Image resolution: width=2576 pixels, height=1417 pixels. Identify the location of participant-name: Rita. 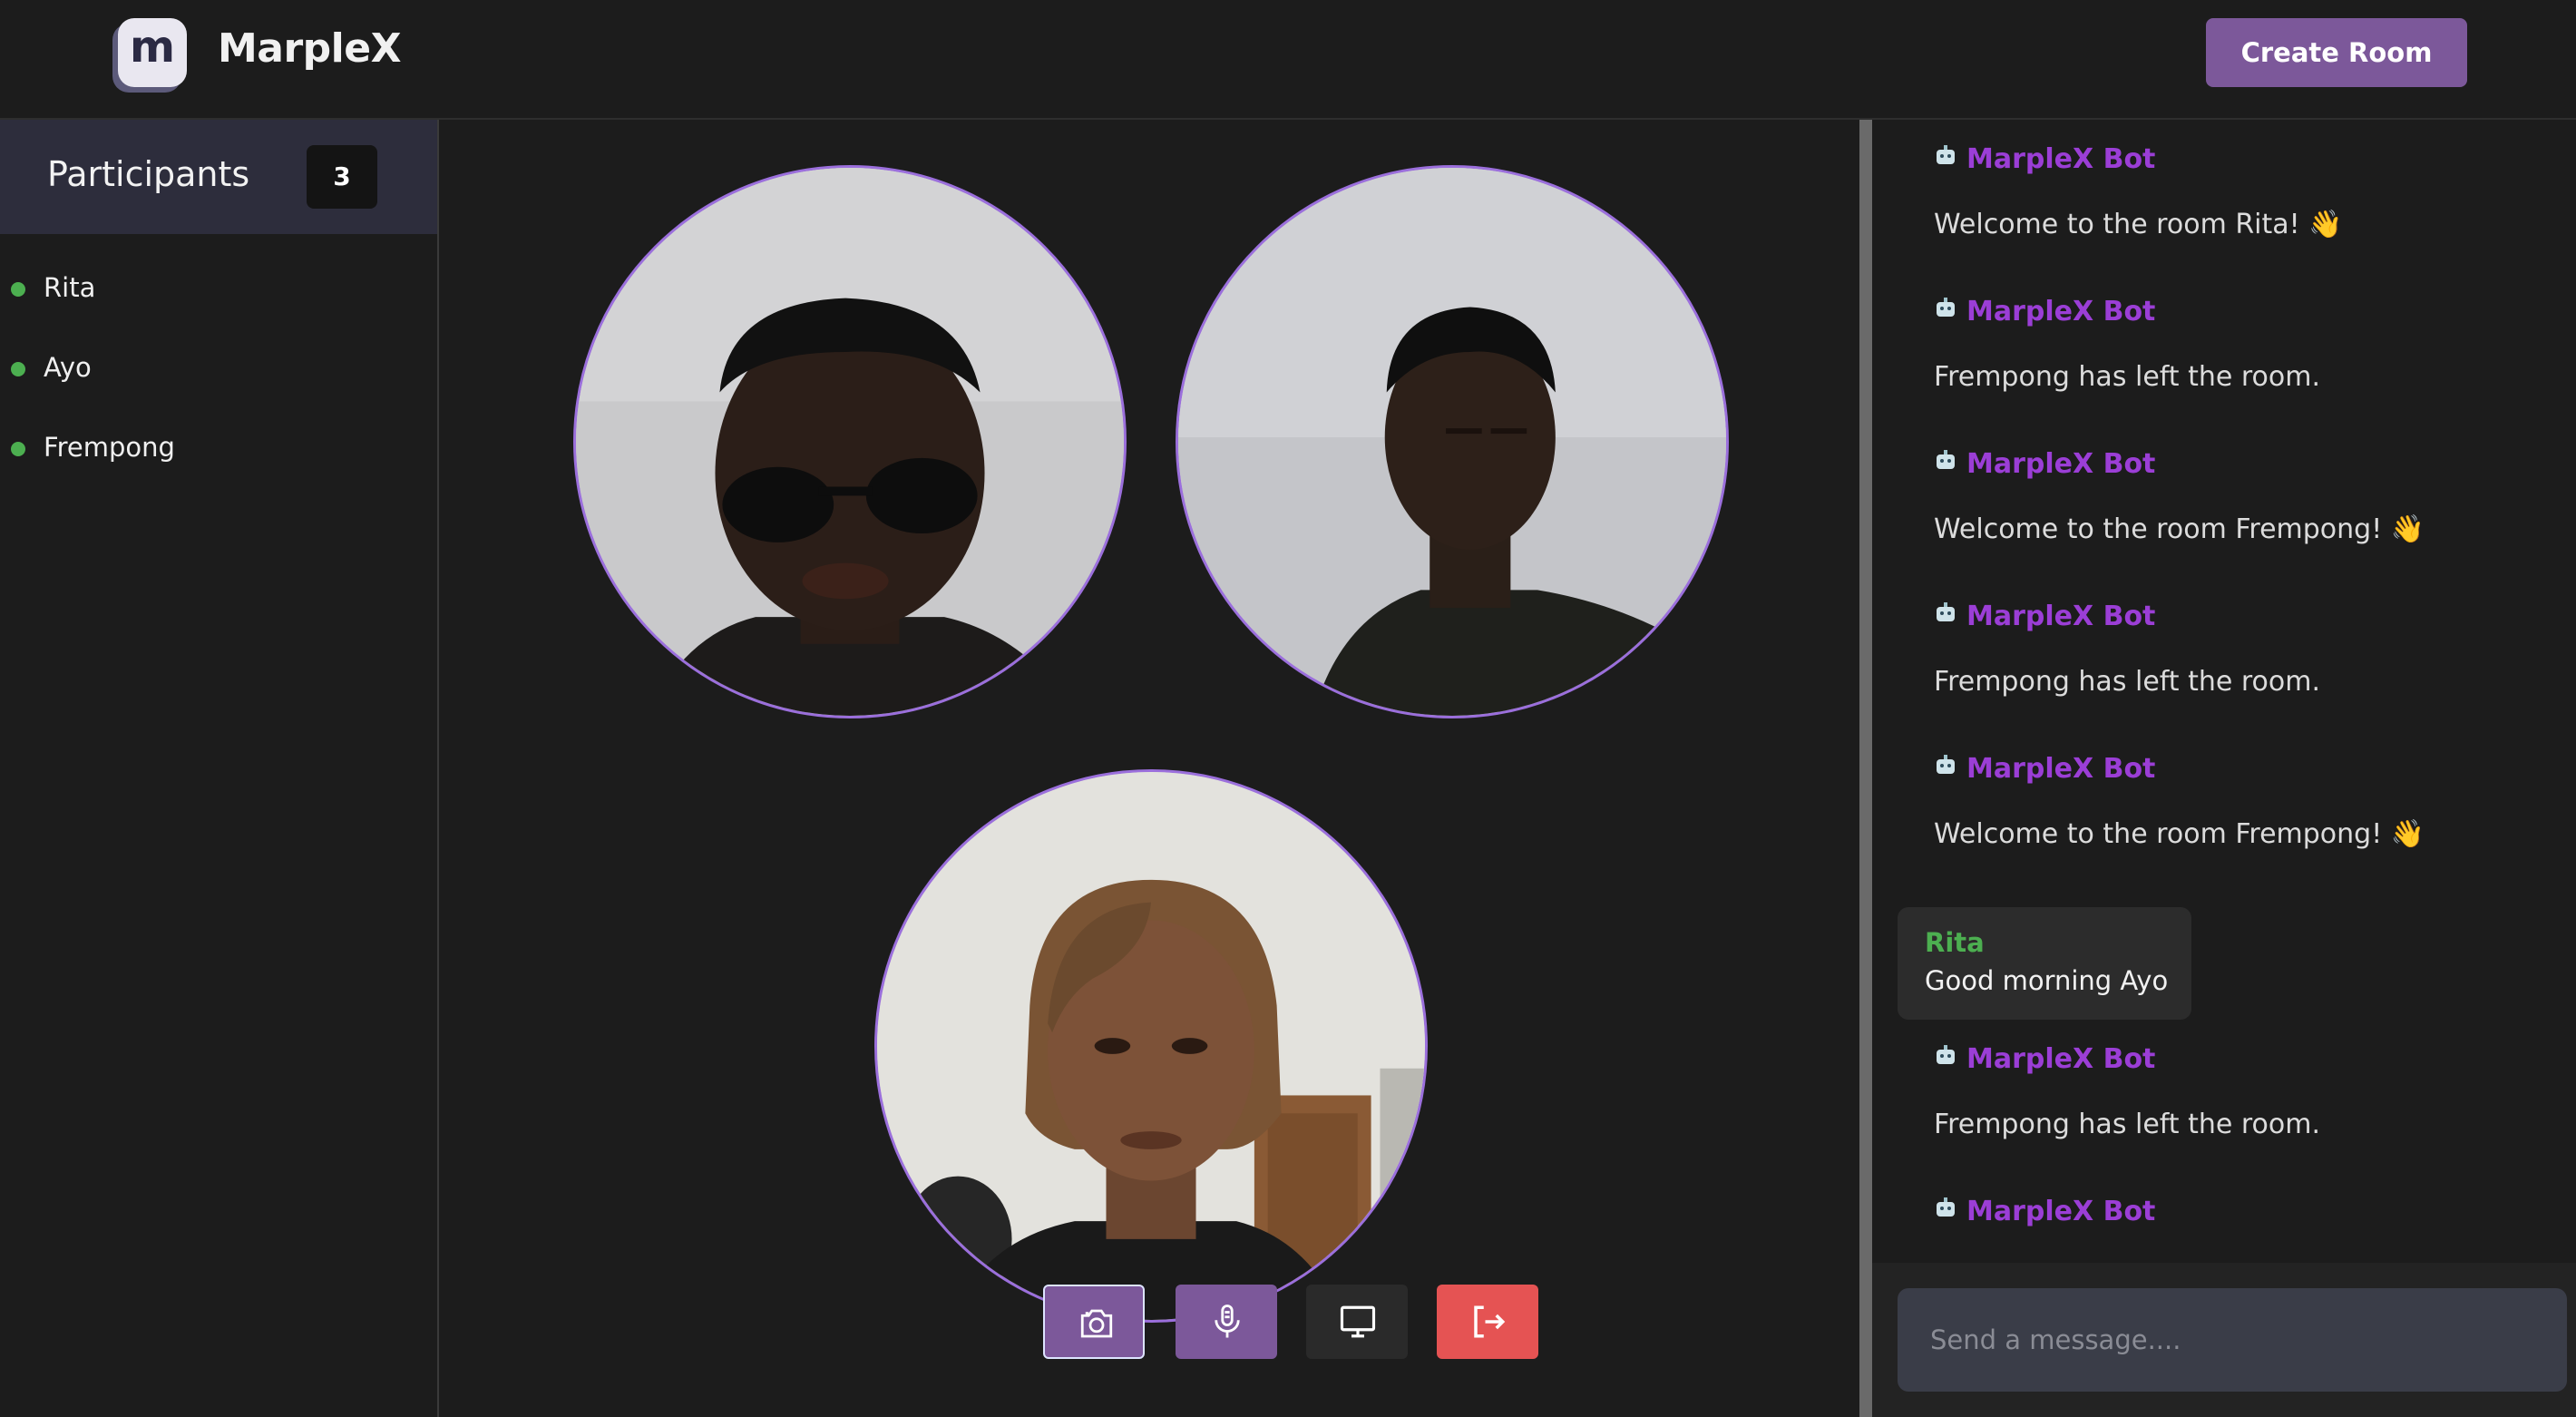
(70, 287).